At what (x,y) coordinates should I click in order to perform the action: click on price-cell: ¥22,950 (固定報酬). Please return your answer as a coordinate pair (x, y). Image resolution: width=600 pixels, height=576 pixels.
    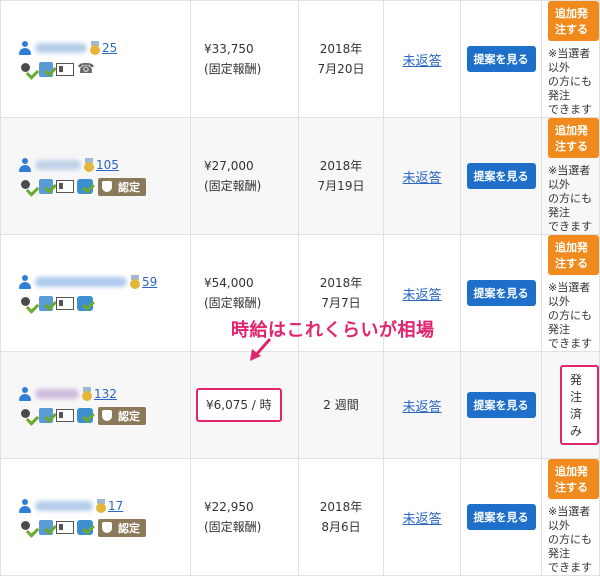
    Looking at the image, I should click on (244, 517).